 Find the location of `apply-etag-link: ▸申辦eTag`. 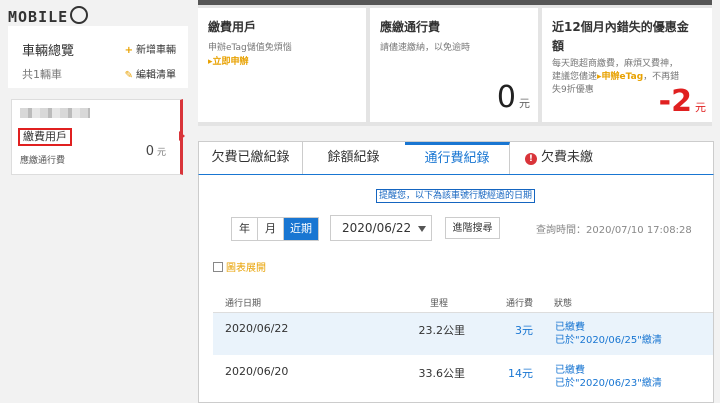

apply-etag-link: ▸申辦eTag is located at coordinates (620, 77).